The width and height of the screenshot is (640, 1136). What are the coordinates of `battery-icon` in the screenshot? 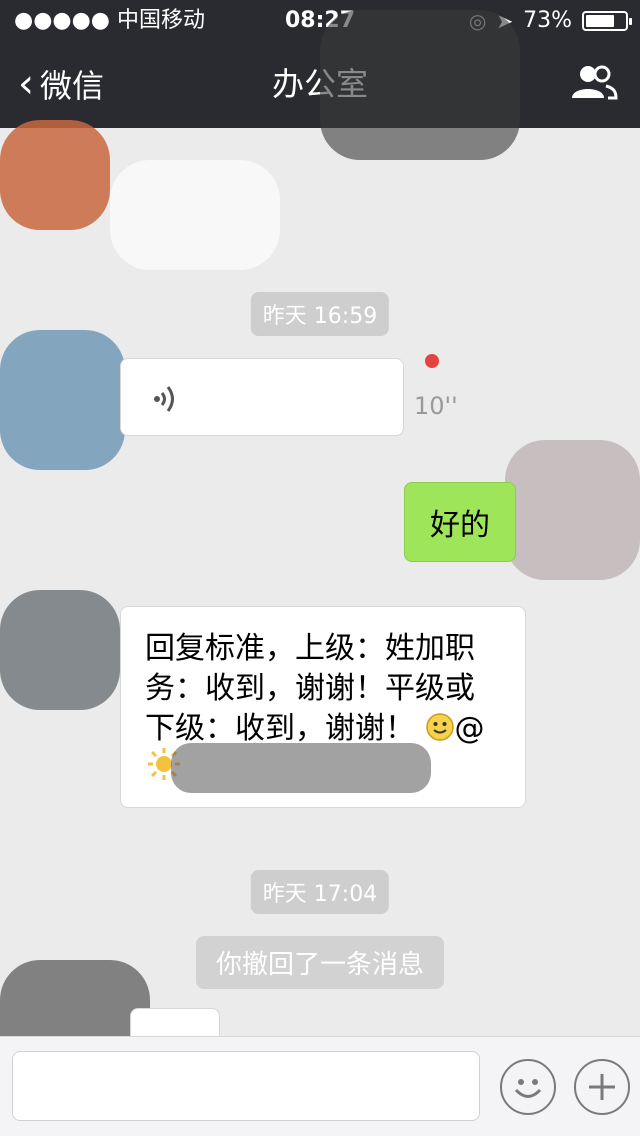 It's located at (607, 21).